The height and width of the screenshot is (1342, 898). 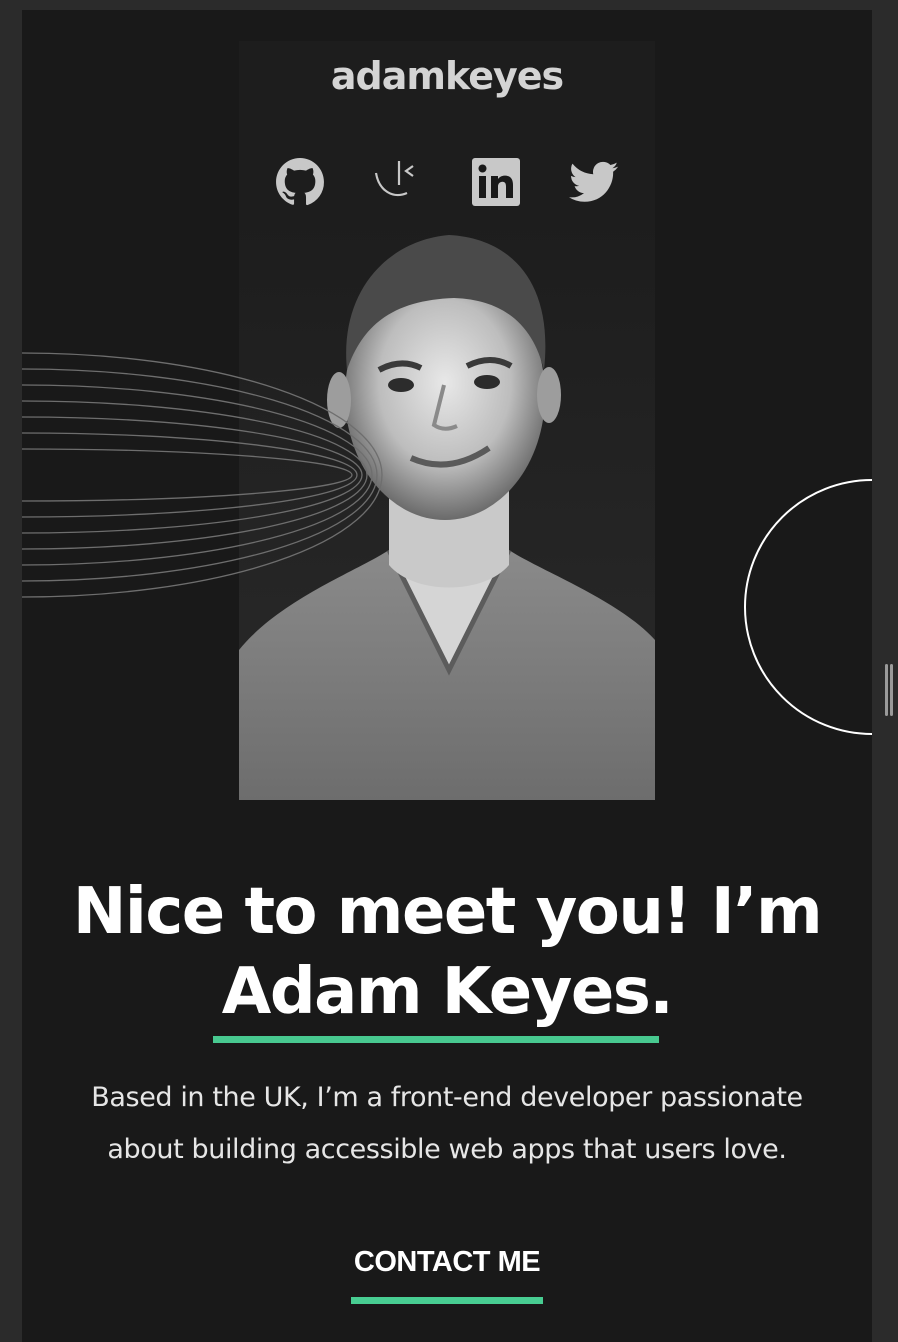 I want to click on github-icon, so click(x=300, y=182).